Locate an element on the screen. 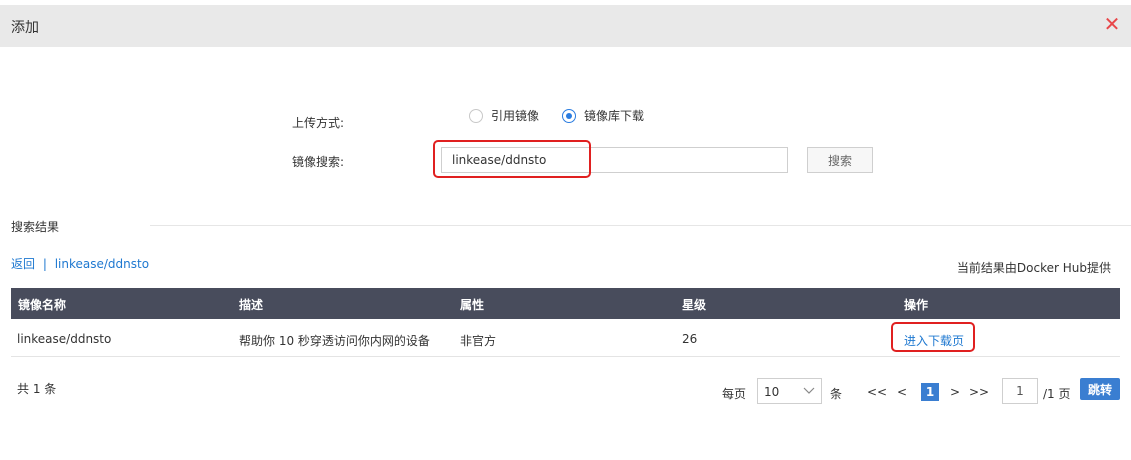  close-icon: ✕ is located at coordinates (1112, 24).